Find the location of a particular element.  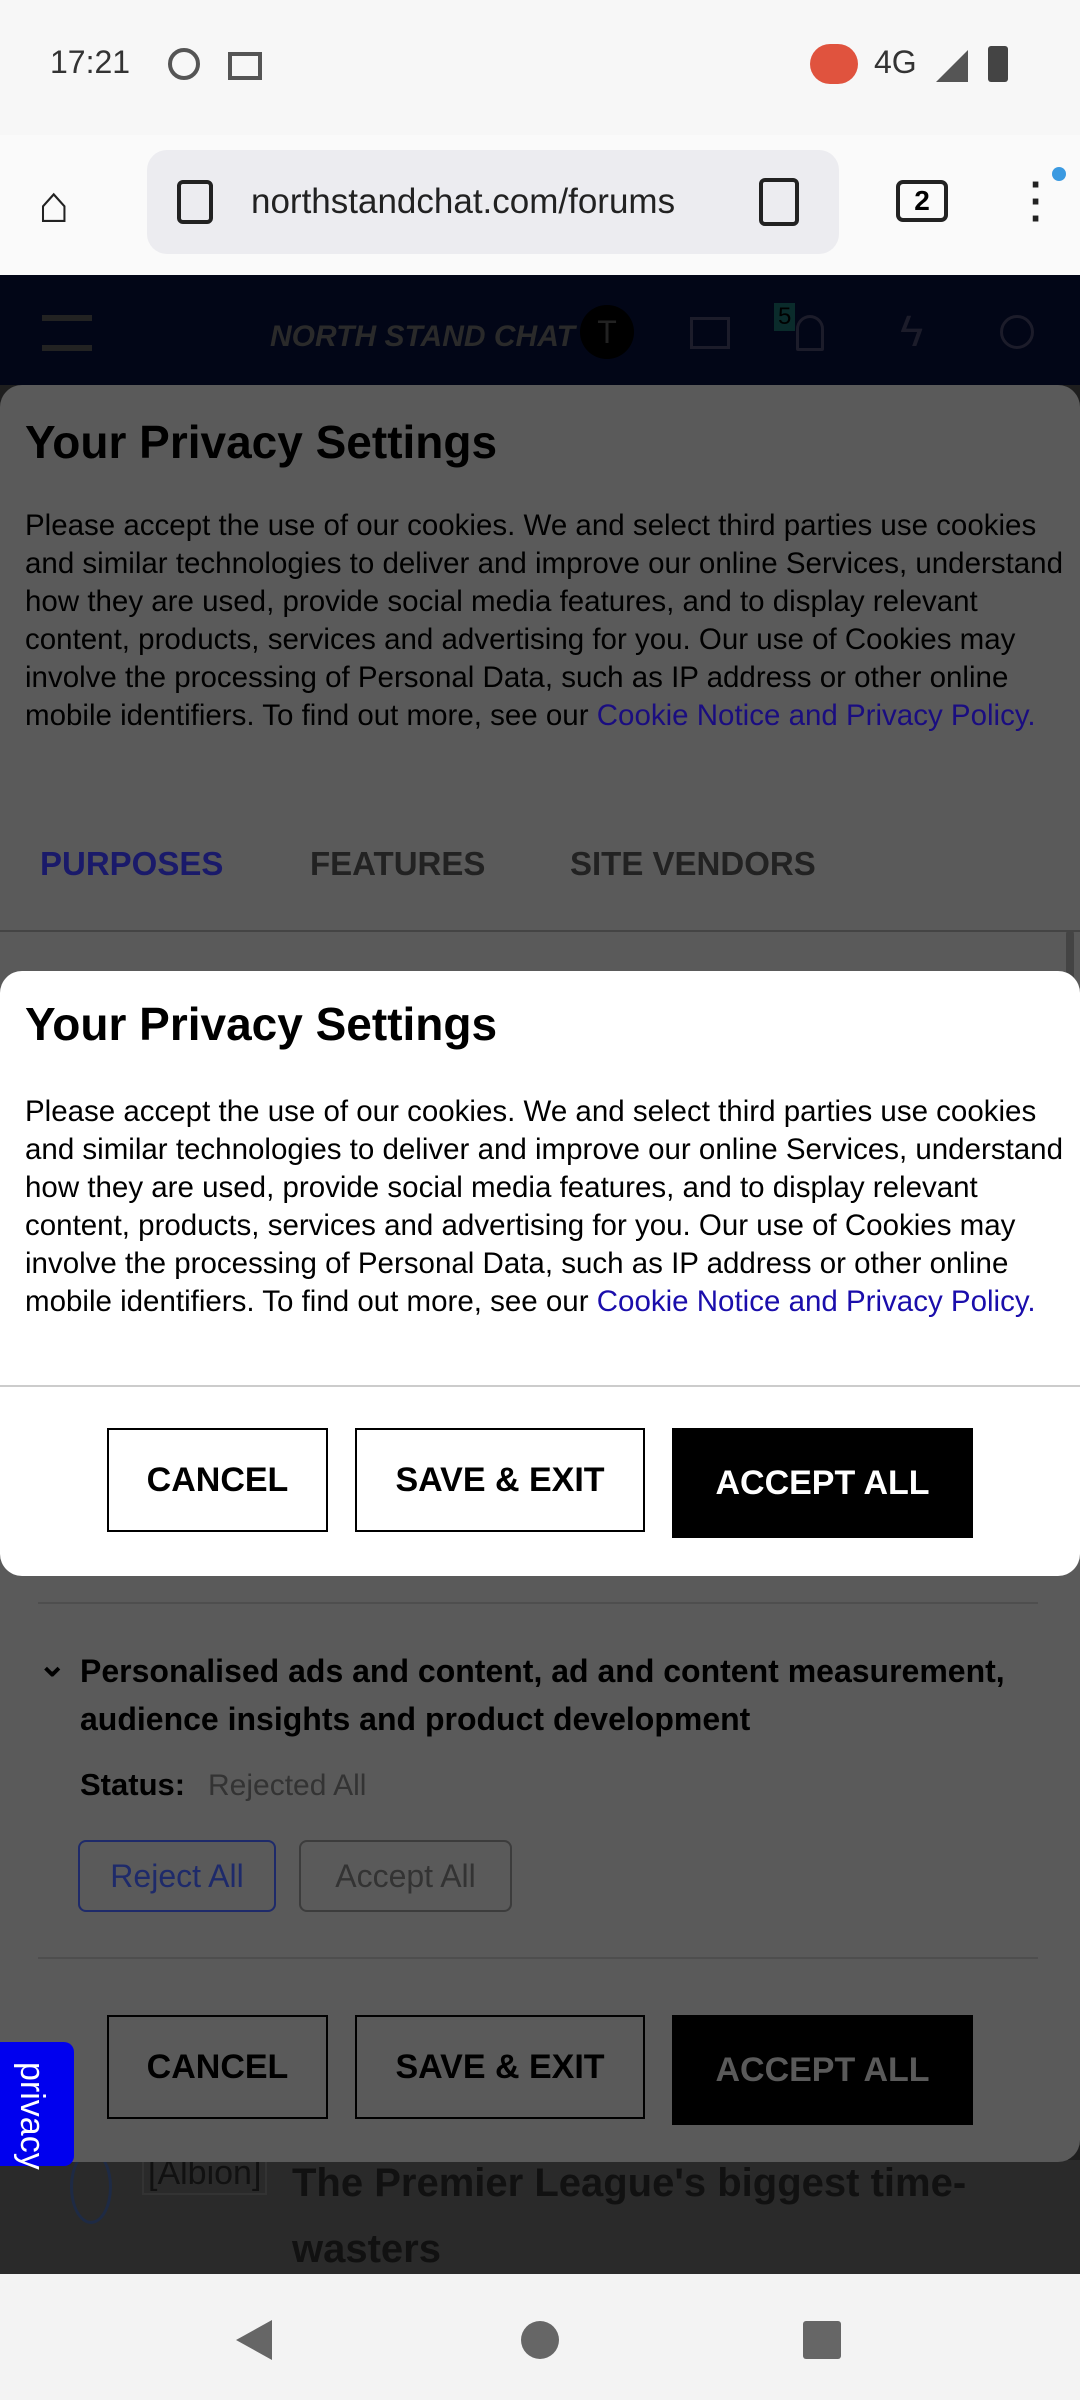

record-icon is located at coordinates (184, 64).